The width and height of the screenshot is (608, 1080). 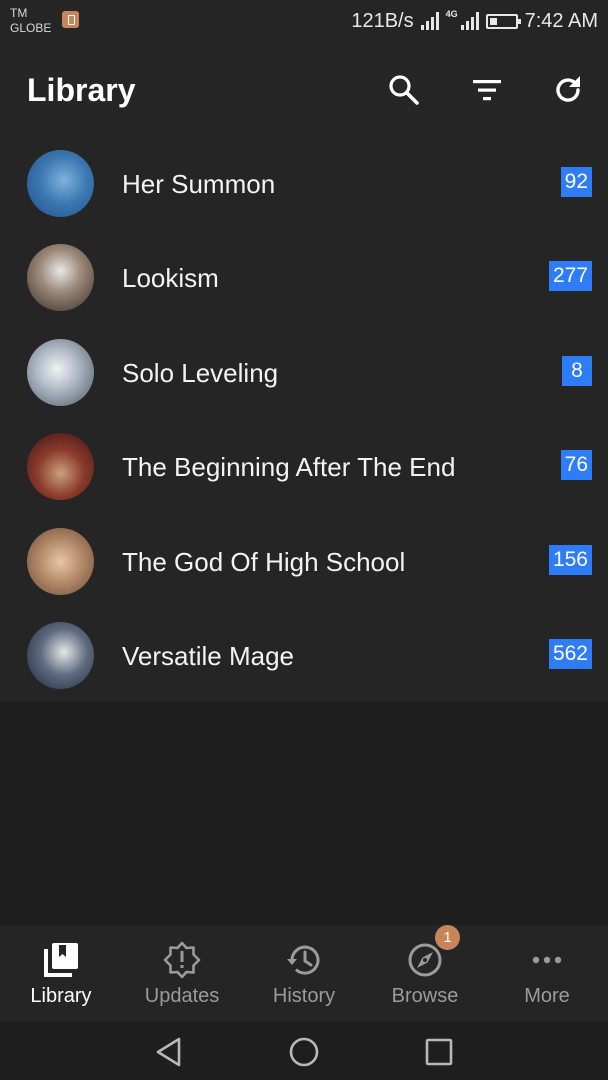 I want to click on system-navigation-bar, so click(x=304, y=1051).